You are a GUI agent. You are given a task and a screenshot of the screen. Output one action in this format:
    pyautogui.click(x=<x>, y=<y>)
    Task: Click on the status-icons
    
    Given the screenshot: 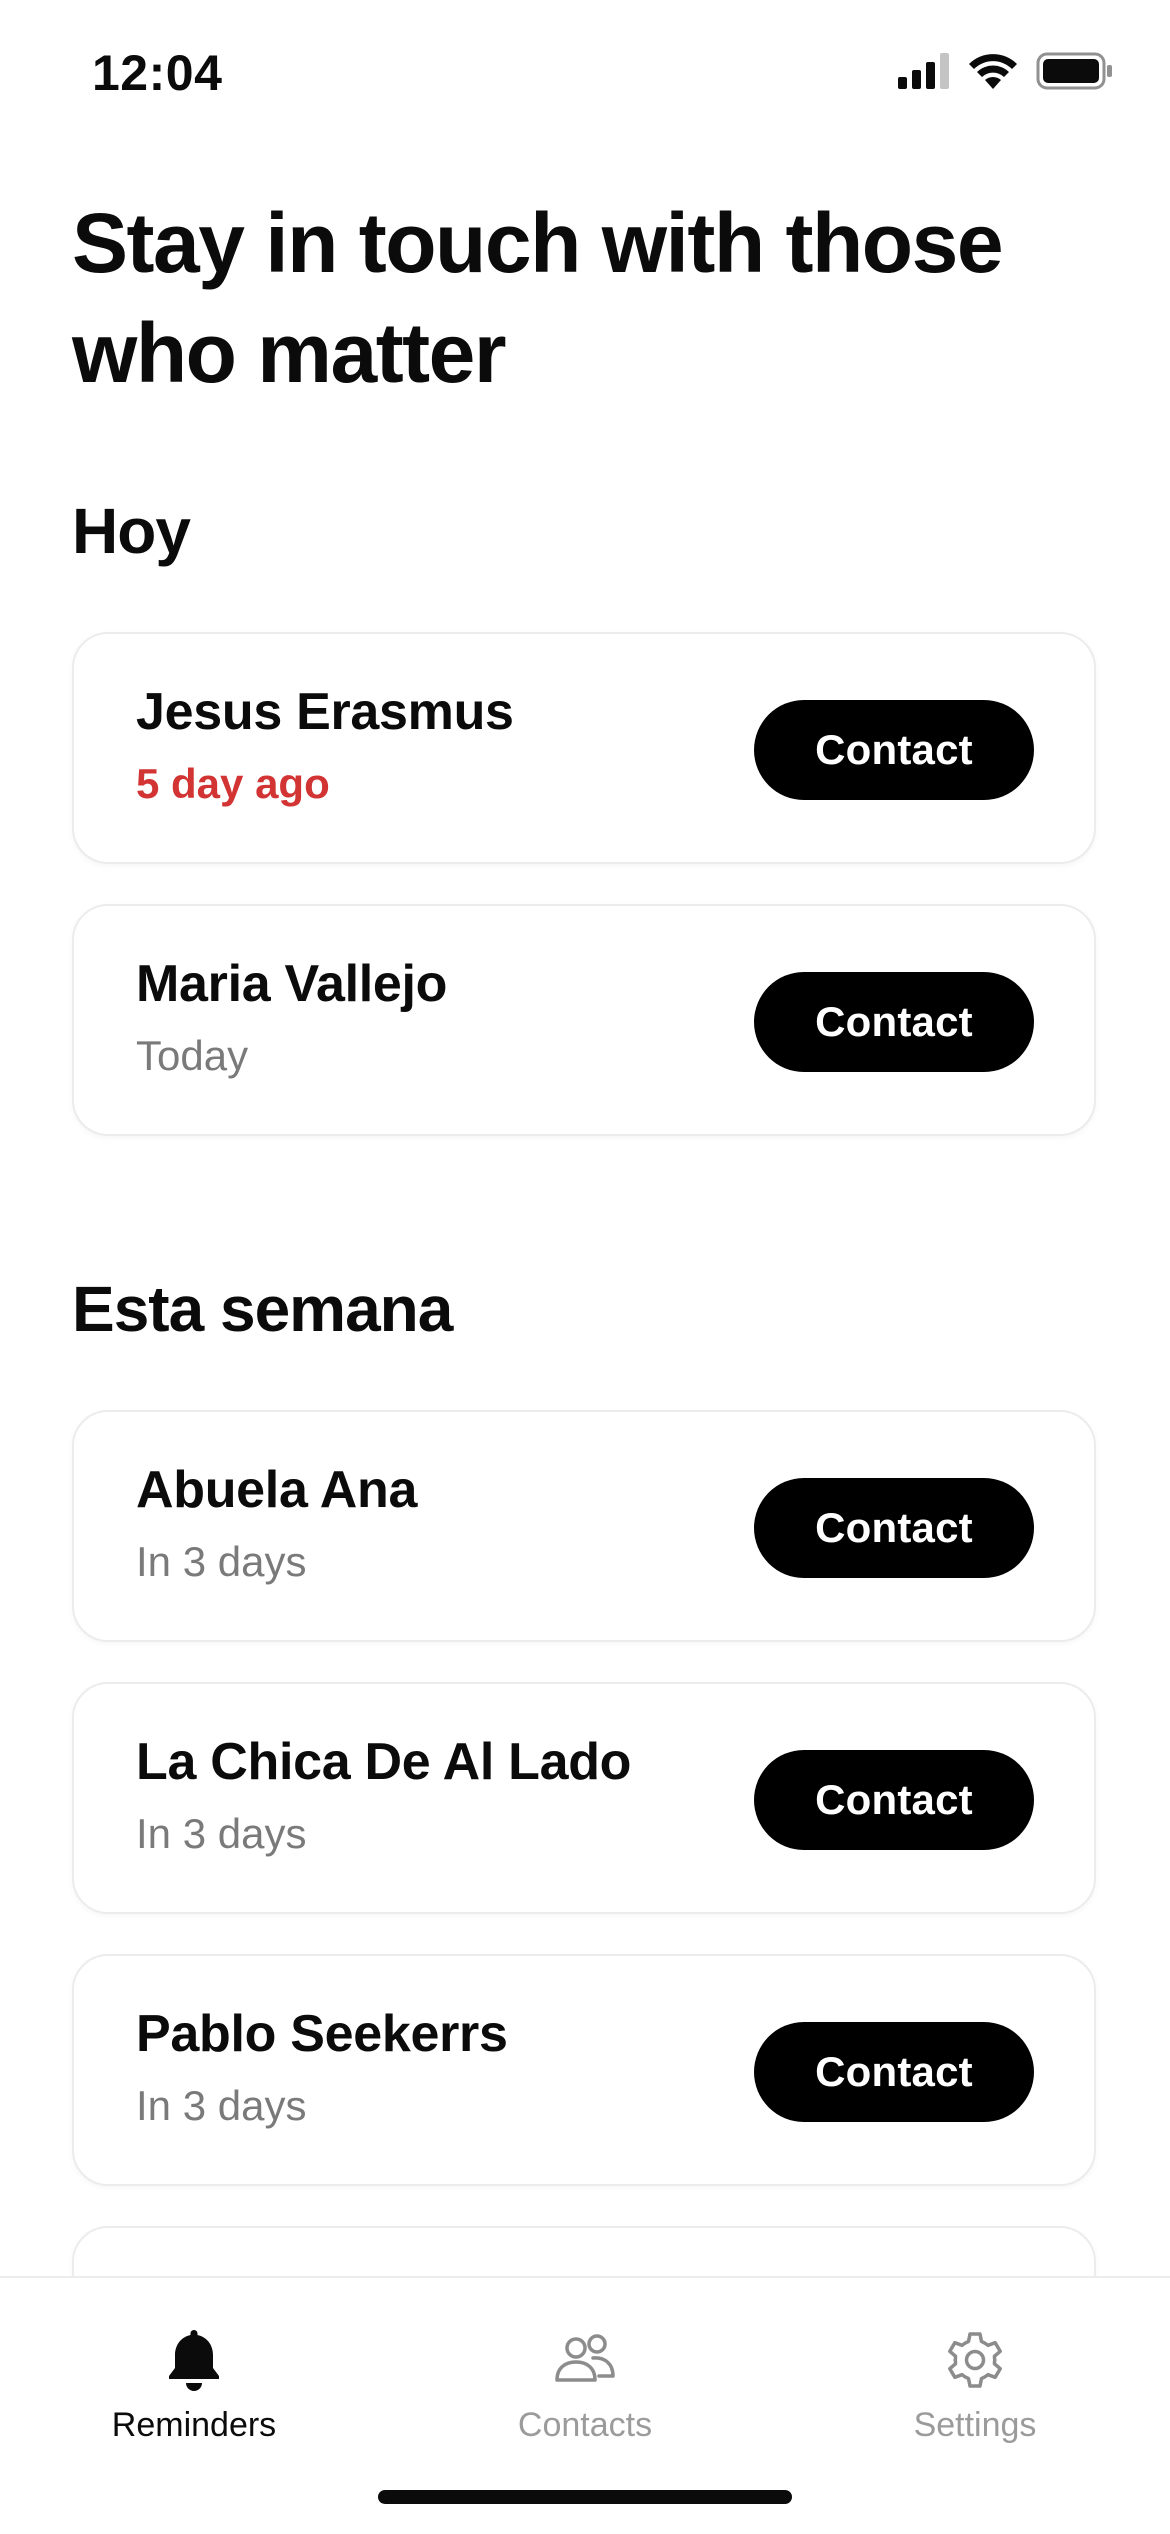 What is the action you would take?
    pyautogui.click(x=1006, y=71)
    